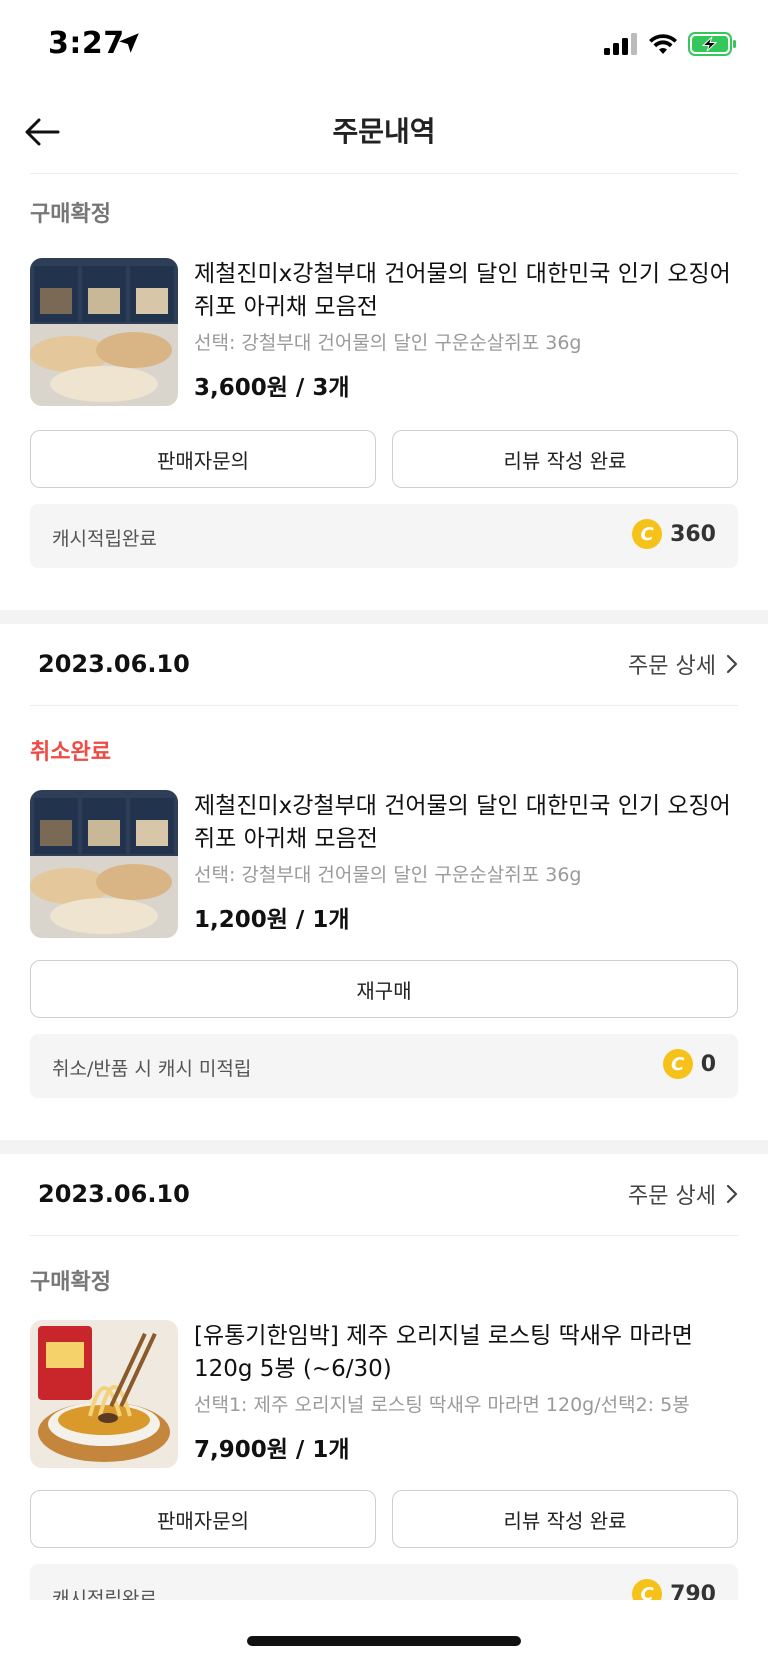 Image resolution: width=768 pixels, height=1662 pixels. I want to click on cash-amount: 0, so click(708, 1064).